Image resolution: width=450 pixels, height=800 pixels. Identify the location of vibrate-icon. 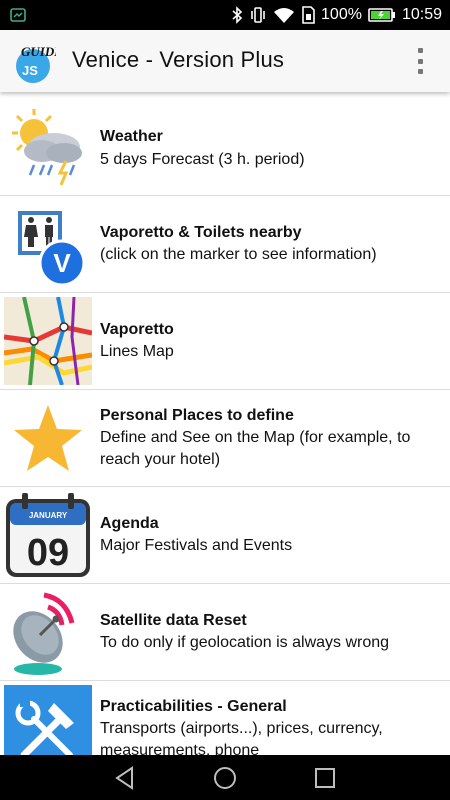
(258, 15).